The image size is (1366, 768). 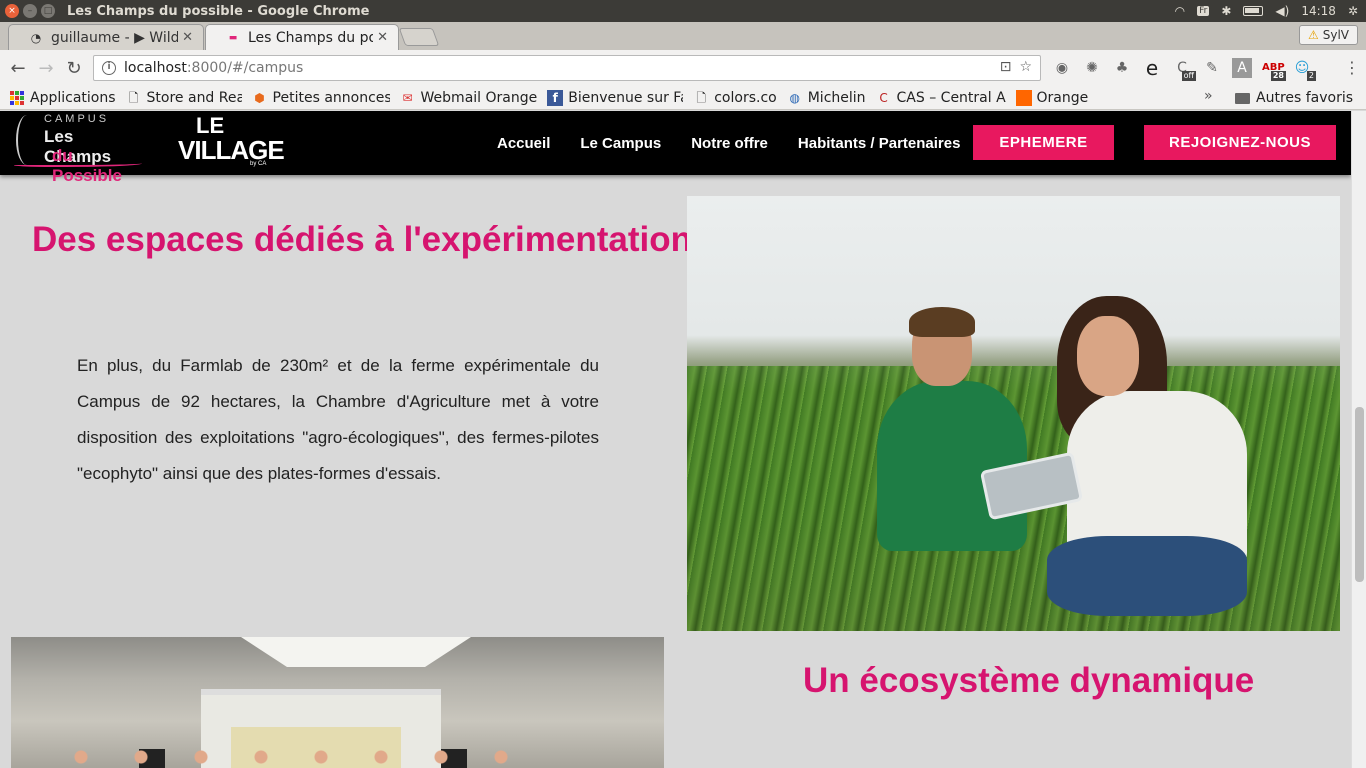 I want to click on profile-button: ⚠ SylV, so click(x=1328, y=35).